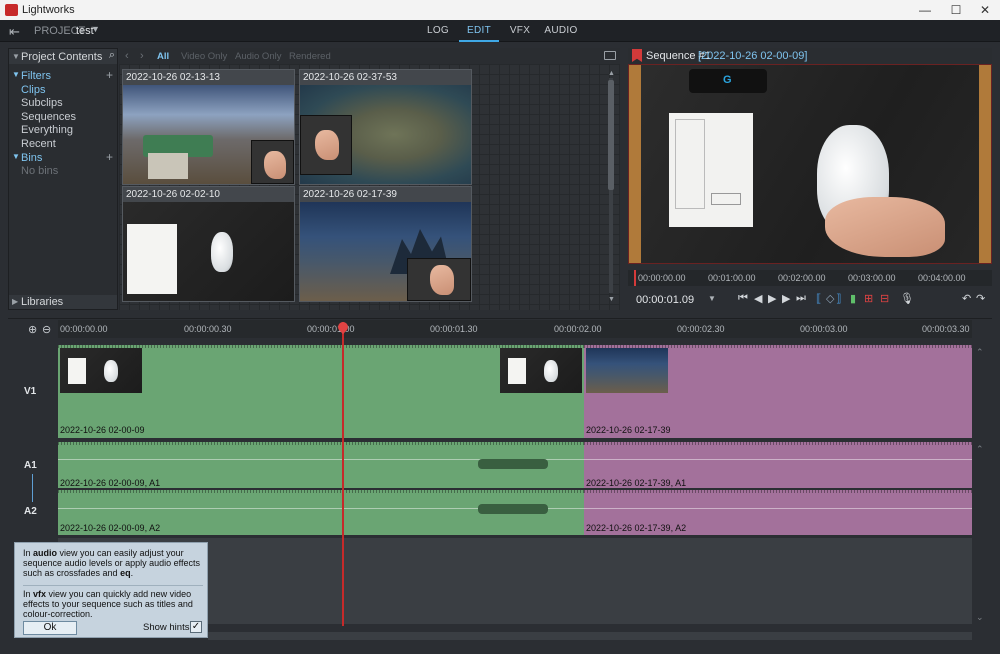  Describe the element at coordinates (30, 511) in the screenshot. I see `track-label-a2: A2` at that location.